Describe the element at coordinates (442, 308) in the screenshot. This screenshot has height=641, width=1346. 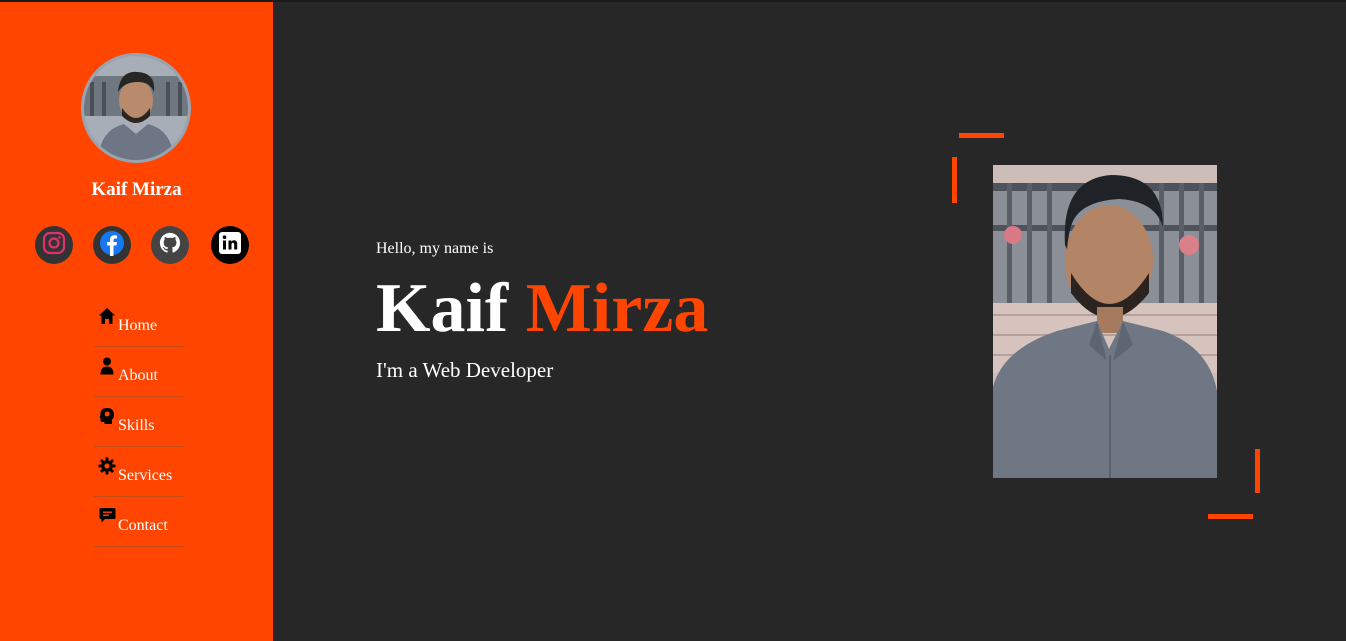
I see `hero-first-name: Kaif` at that location.